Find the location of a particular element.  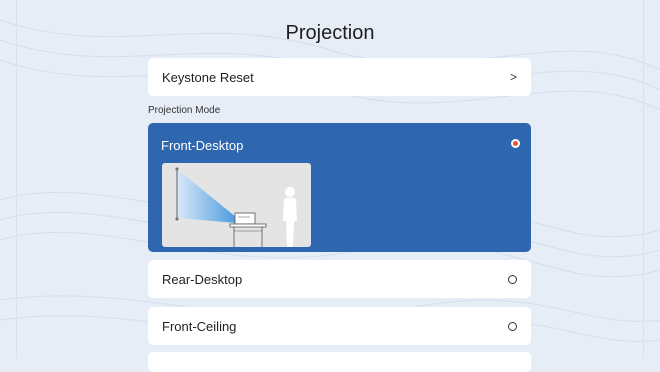

left-edge-divider is located at coordinates (8, 179).